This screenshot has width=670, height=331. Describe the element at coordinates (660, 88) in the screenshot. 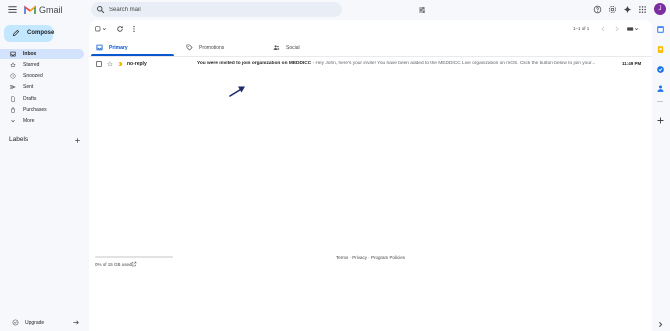

I see `contacts-icon` at that location.